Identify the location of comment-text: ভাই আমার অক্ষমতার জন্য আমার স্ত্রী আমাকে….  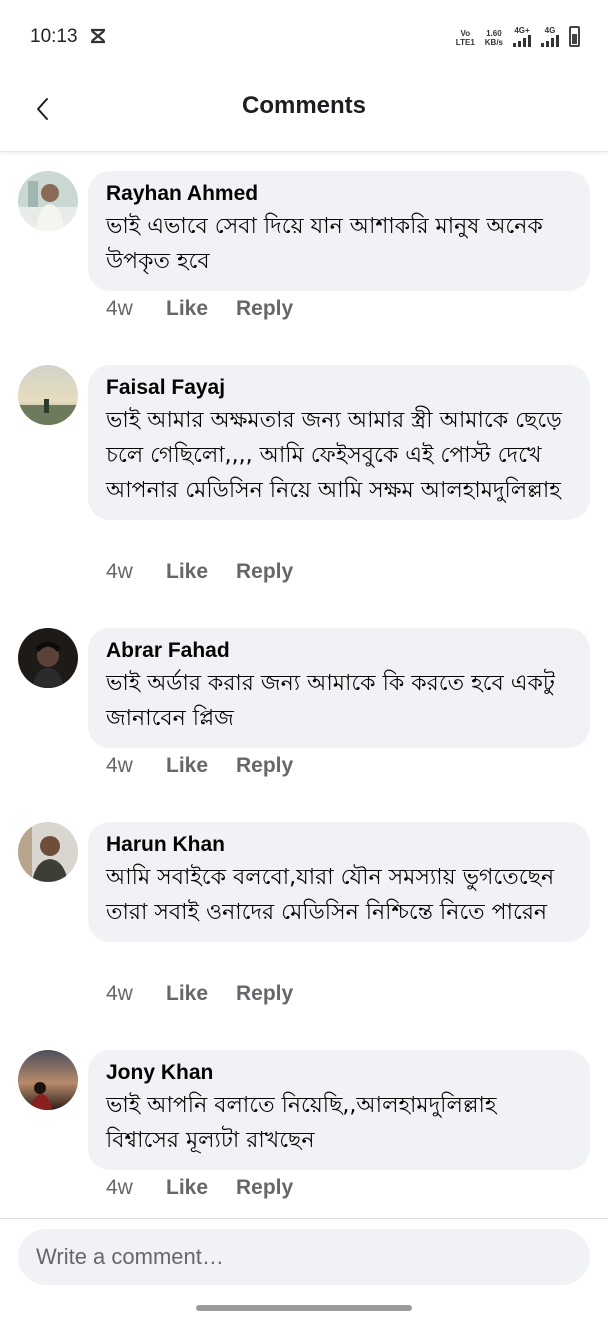
(334, 455).